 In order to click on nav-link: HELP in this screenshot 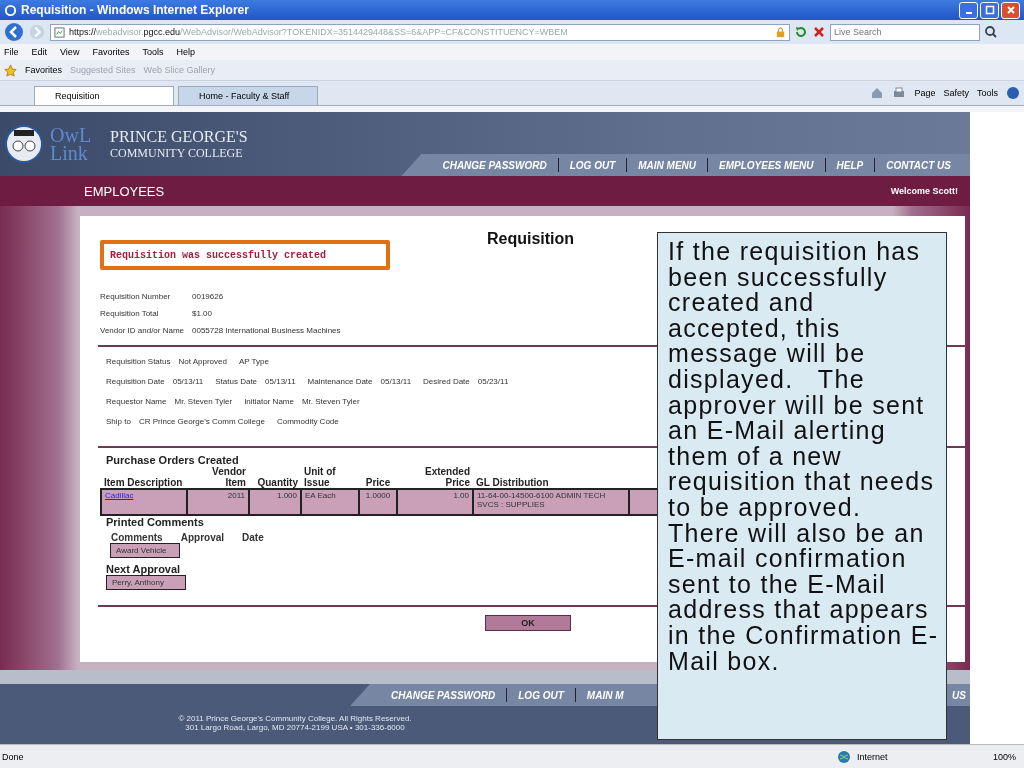, I will do `click(850, 165)`.